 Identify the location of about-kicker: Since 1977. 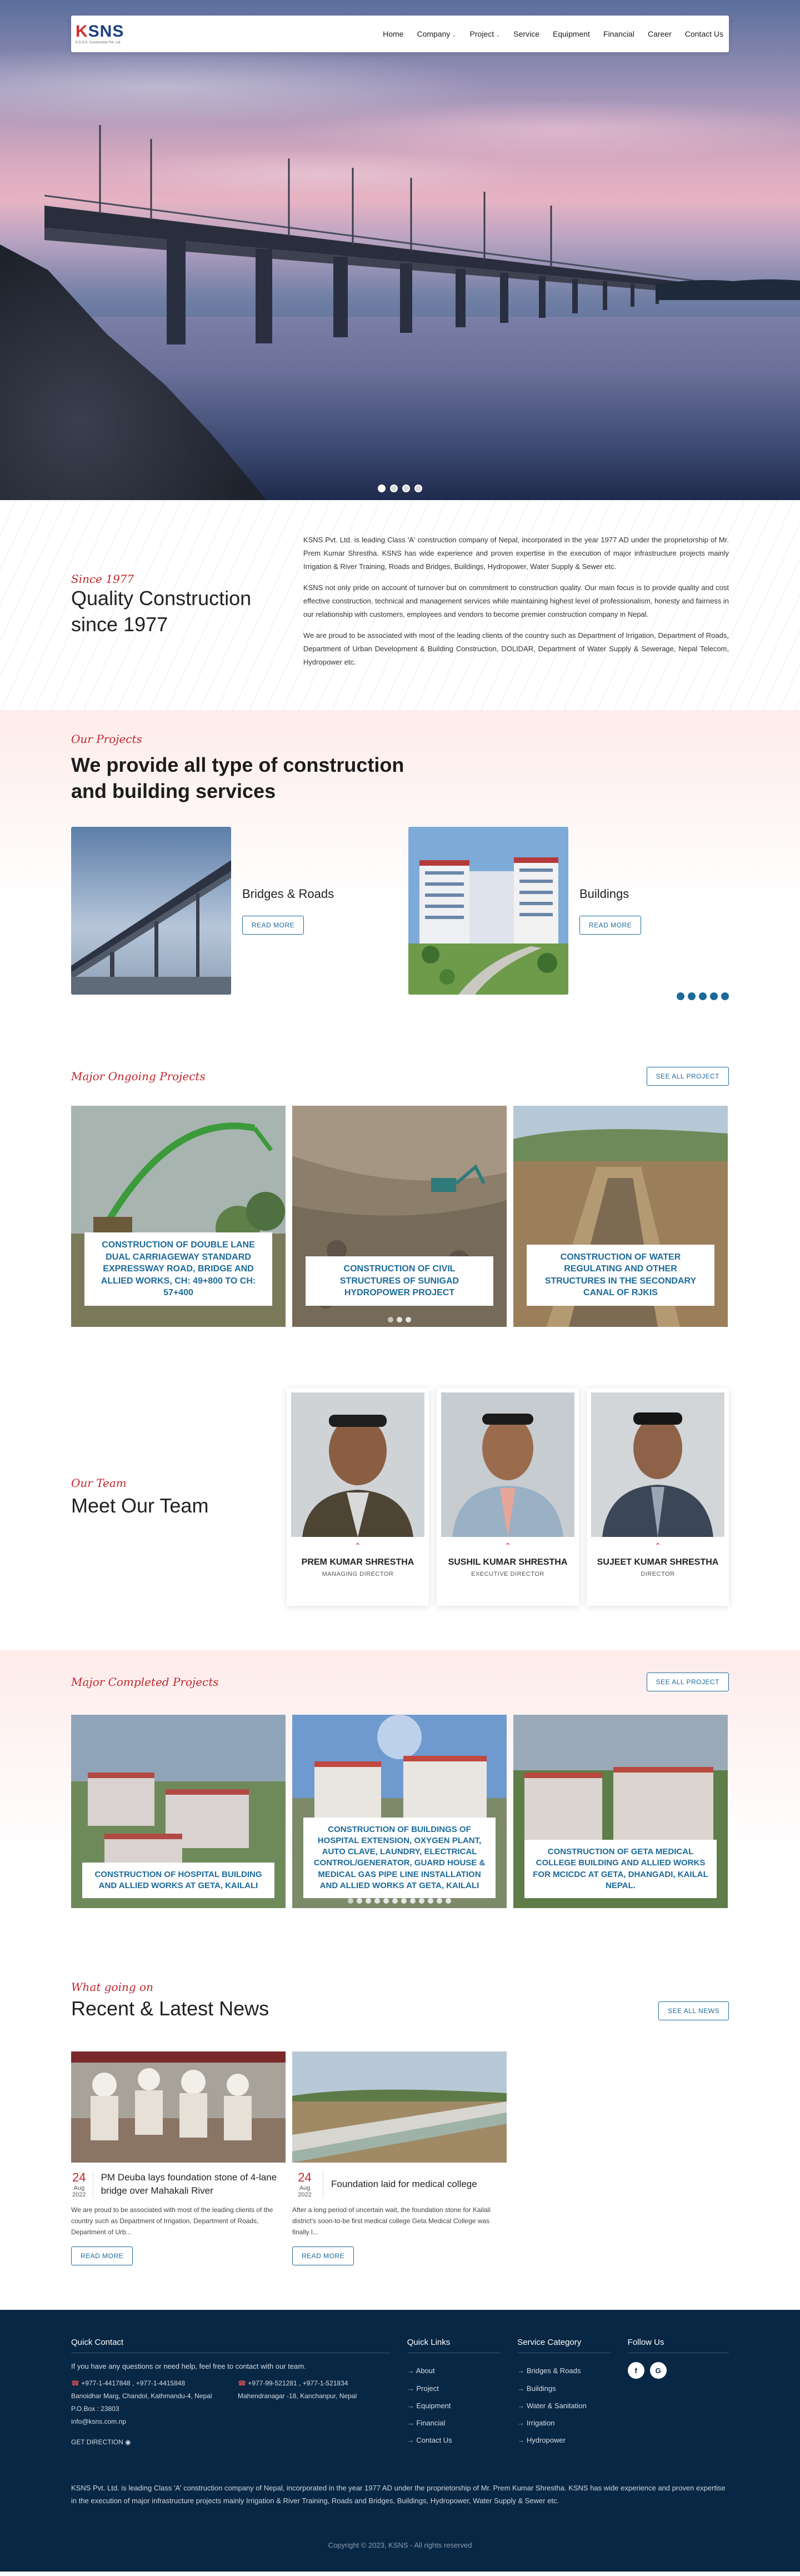
(102, 579).